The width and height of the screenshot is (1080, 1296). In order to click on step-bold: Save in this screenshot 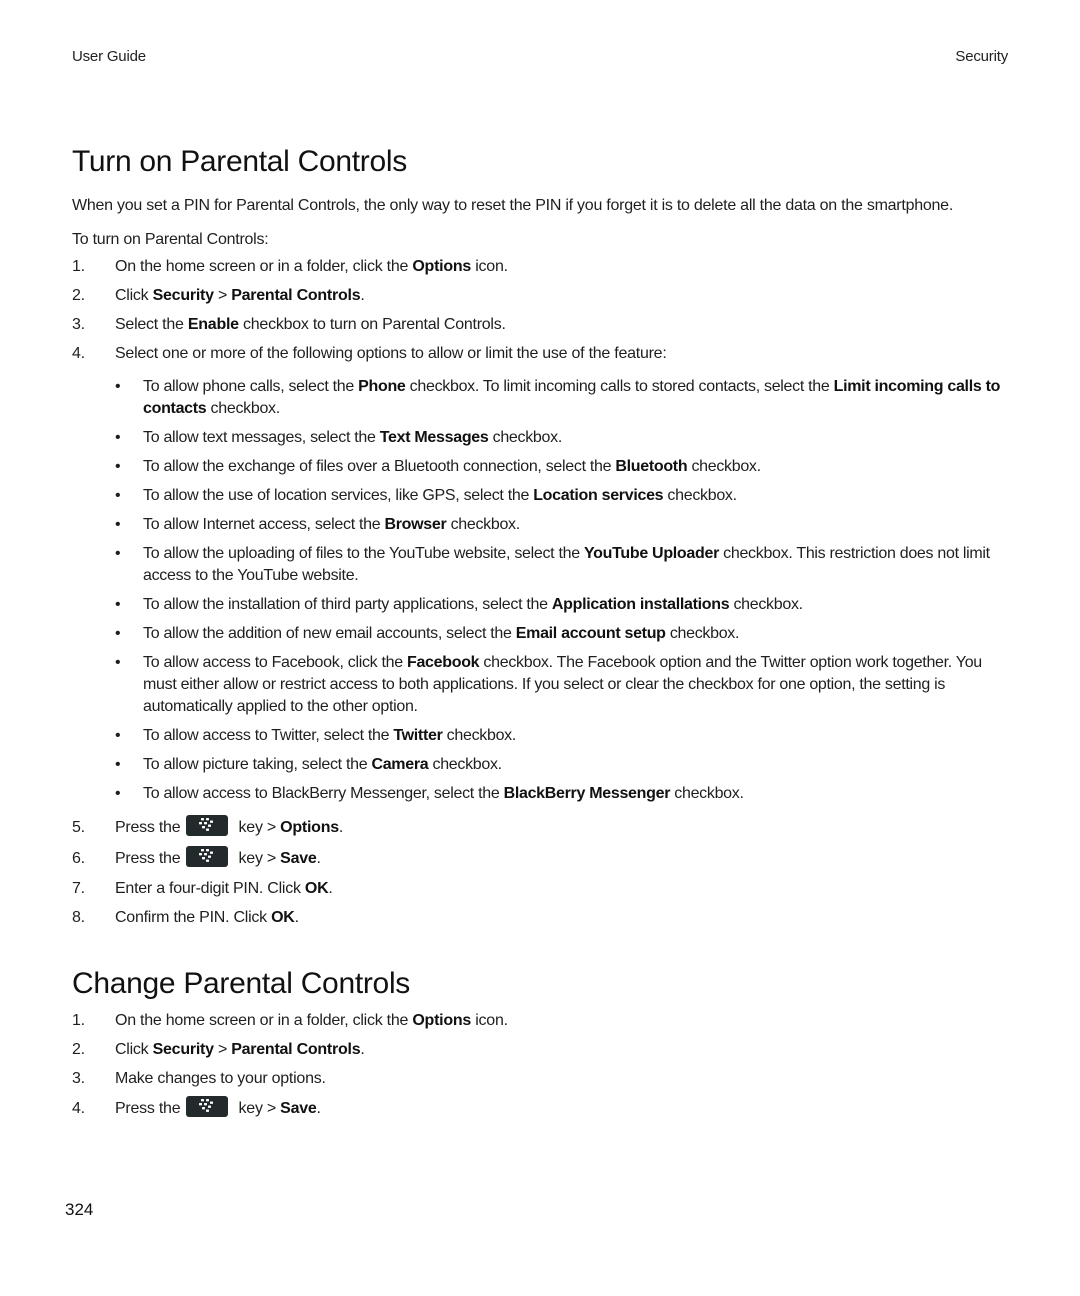, I will do `click(298, 858)`.